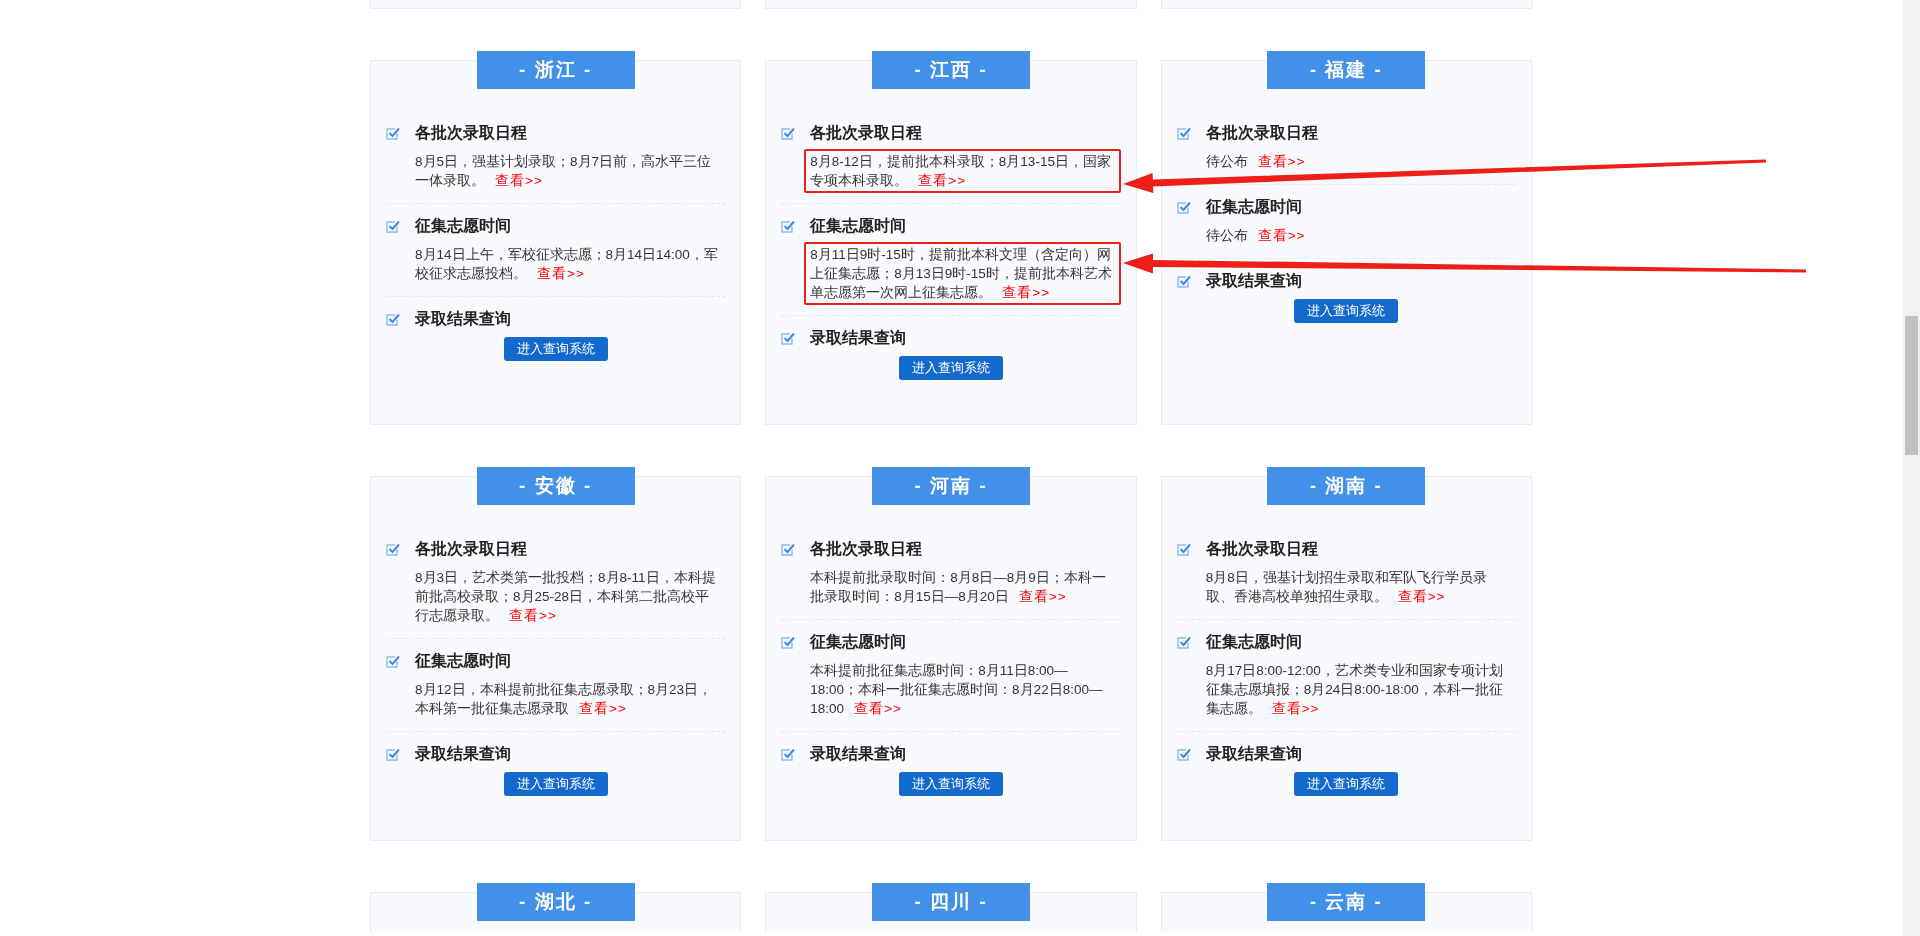 The height and width of the screenshot is (936, 1920). What do you see at coordinates (1354, 690) in the screenshot?
I see `schedule-text: 8月17日8:00-12:00，艺术类专业和国家专项计划征集志愿填报；8月24日8:00-18:00，本科一批征集志愿。 查看>>` at bounding box center [1354, 690].